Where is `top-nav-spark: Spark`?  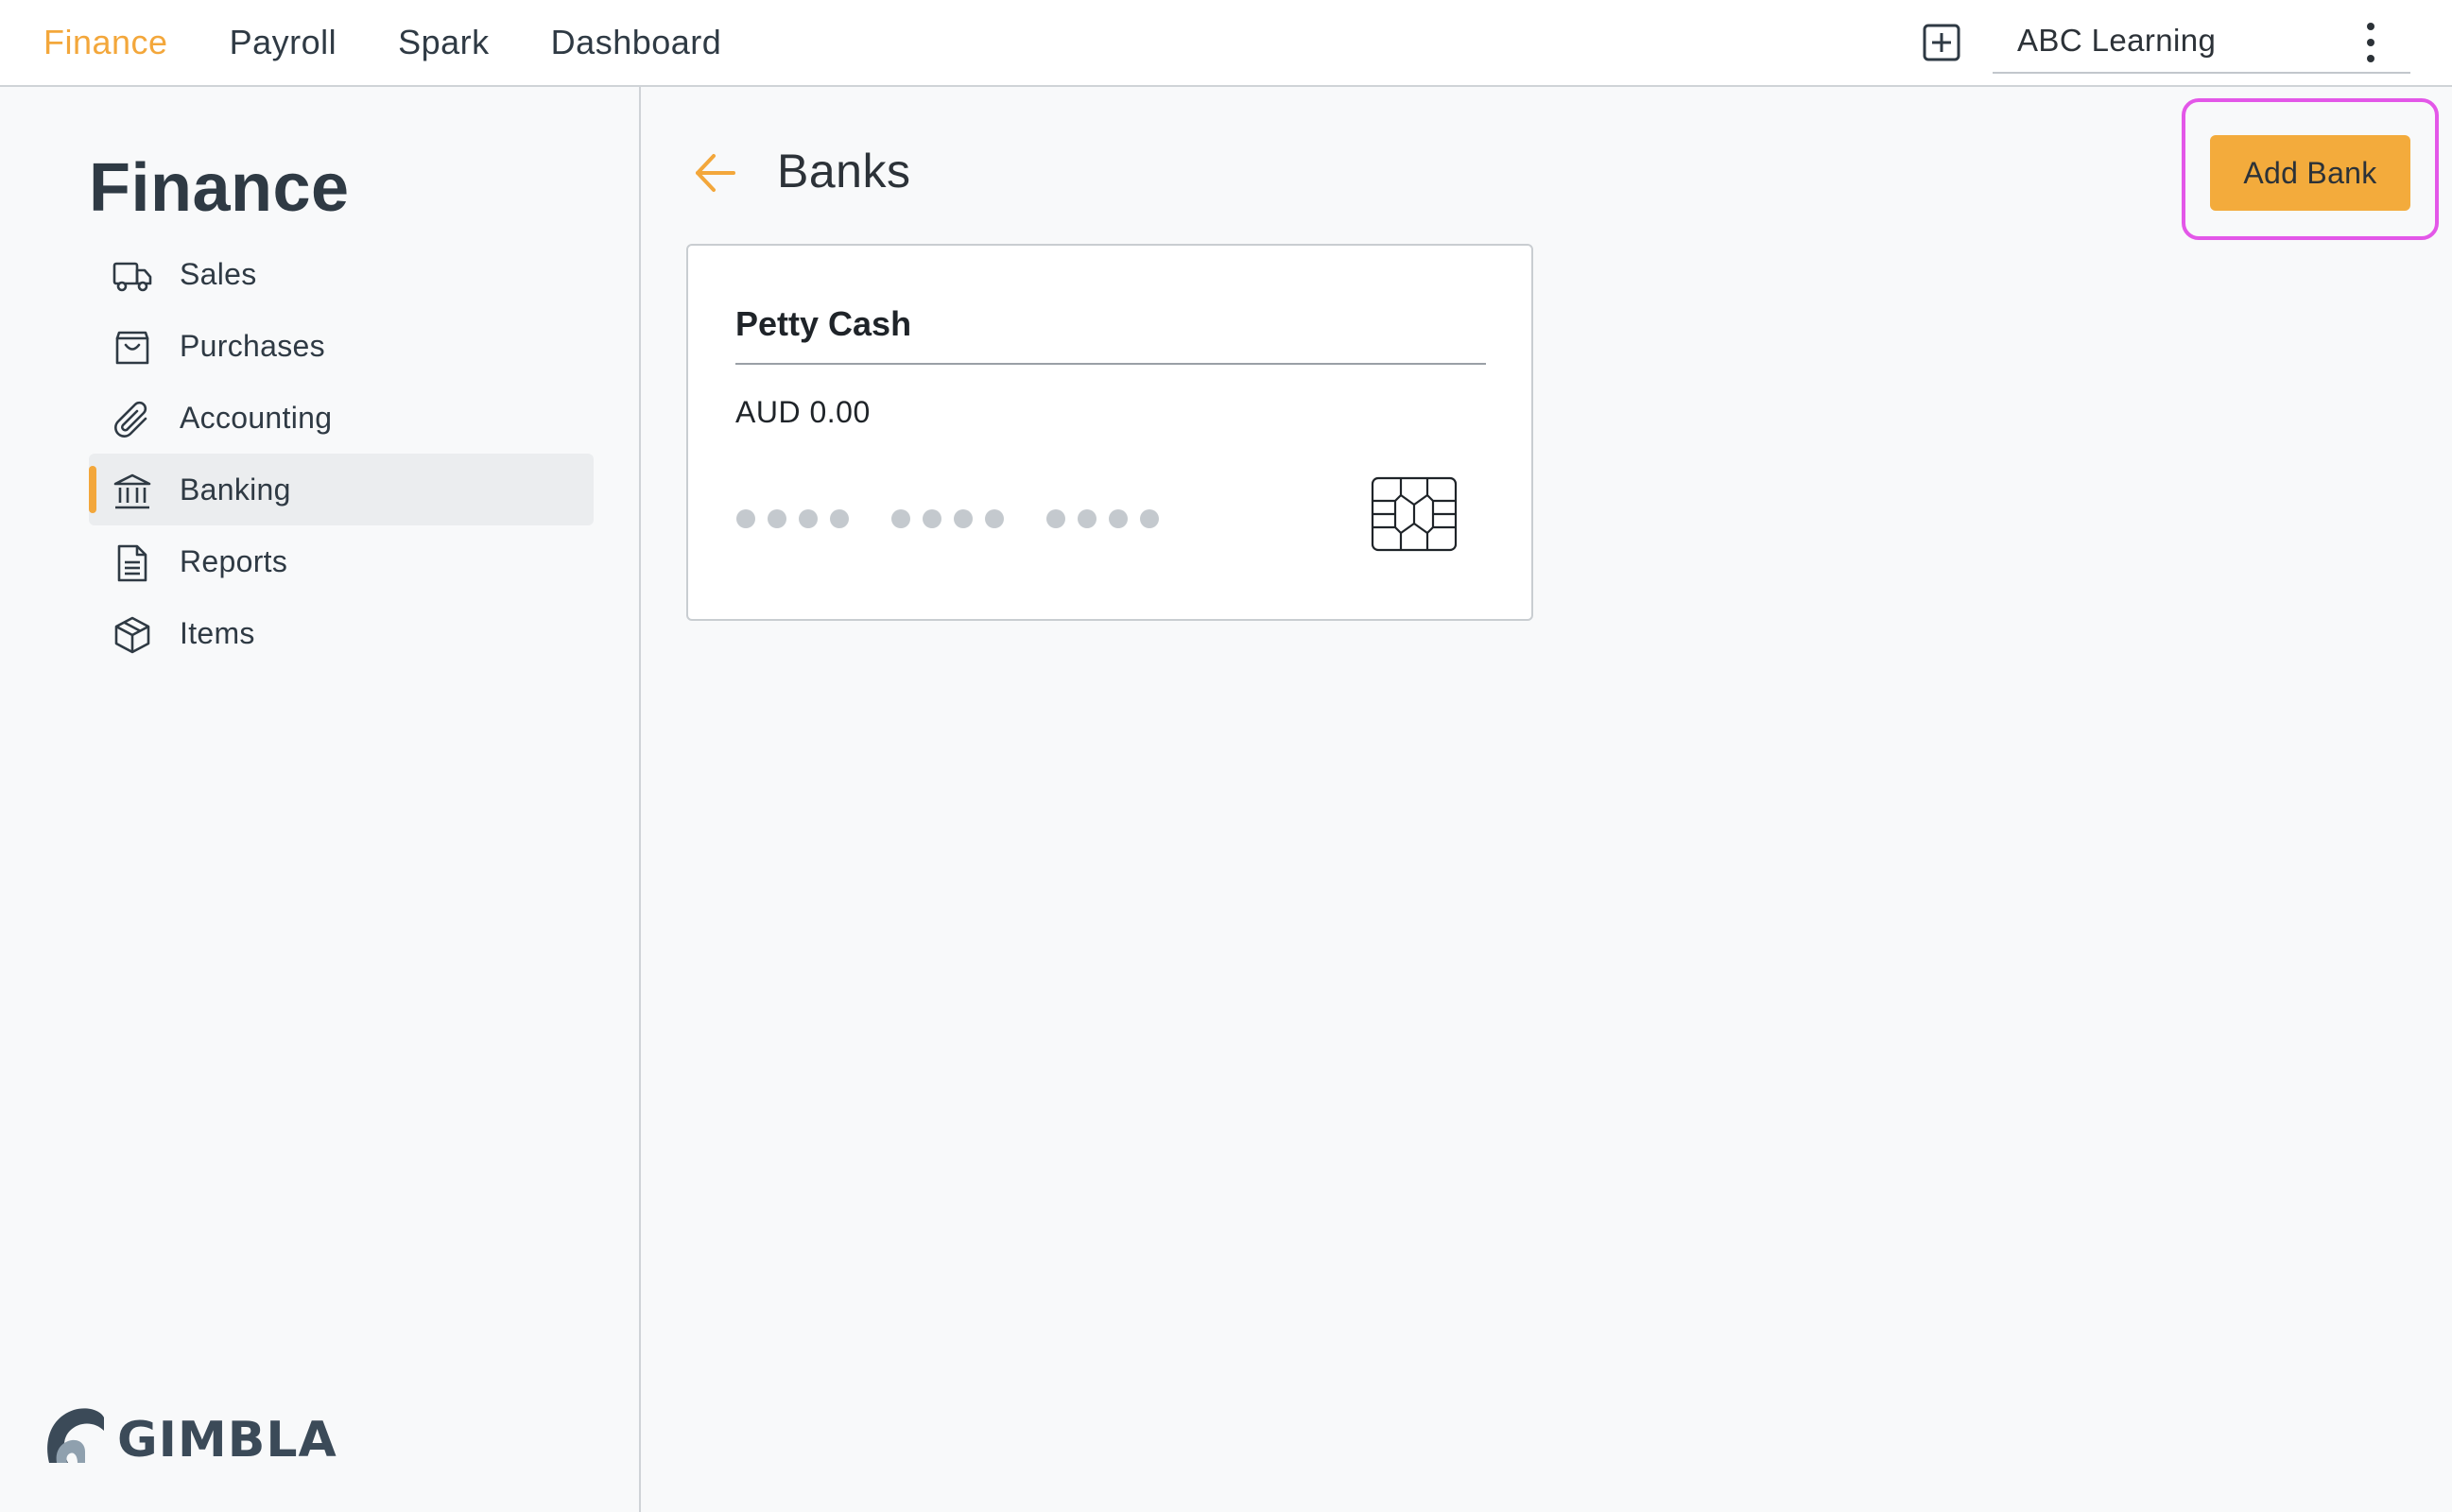
top-nav-spark: Spark is located at coordinates (444, 42).